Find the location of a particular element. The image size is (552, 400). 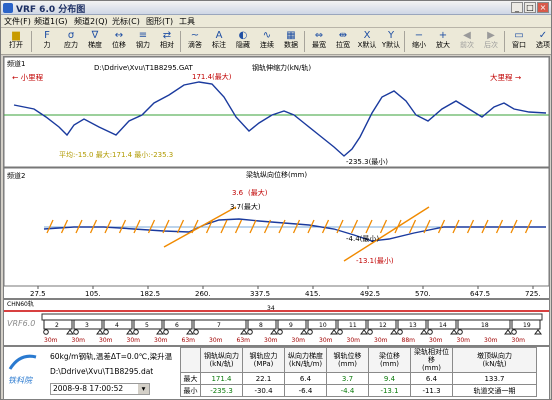

toolbar-button-force: F力 is located at coordinates (47, 41).